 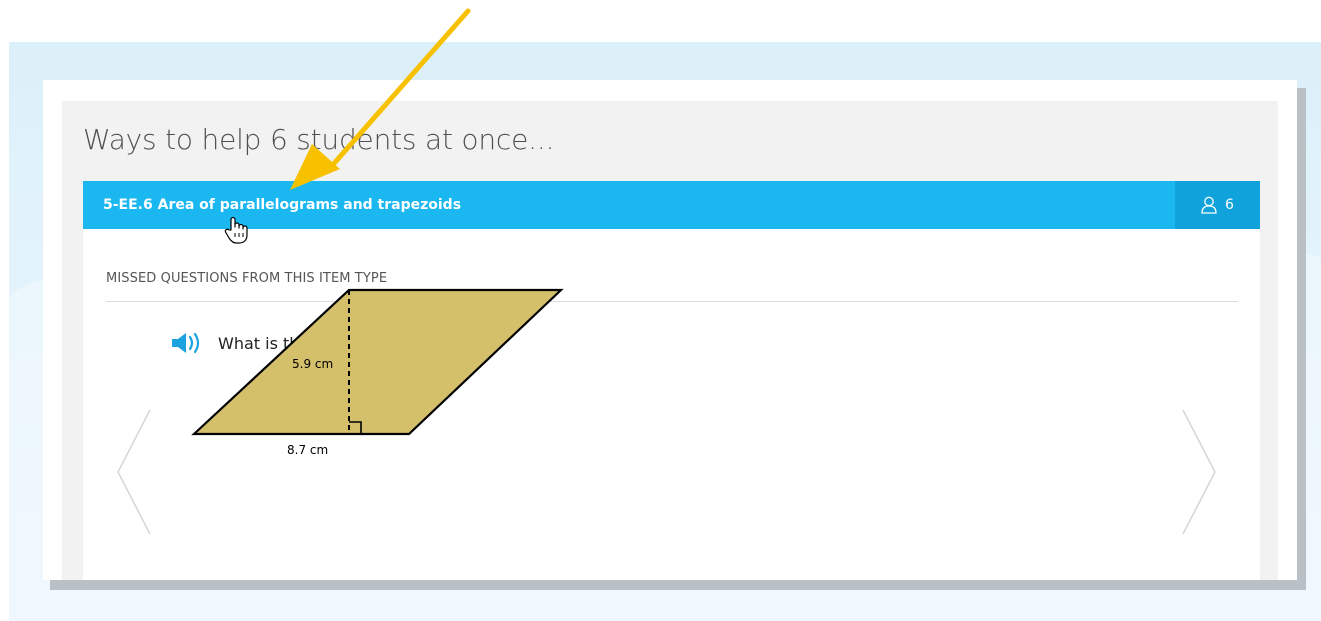 I want to click on chevron-right-icon, so click(x=1199, y=472).